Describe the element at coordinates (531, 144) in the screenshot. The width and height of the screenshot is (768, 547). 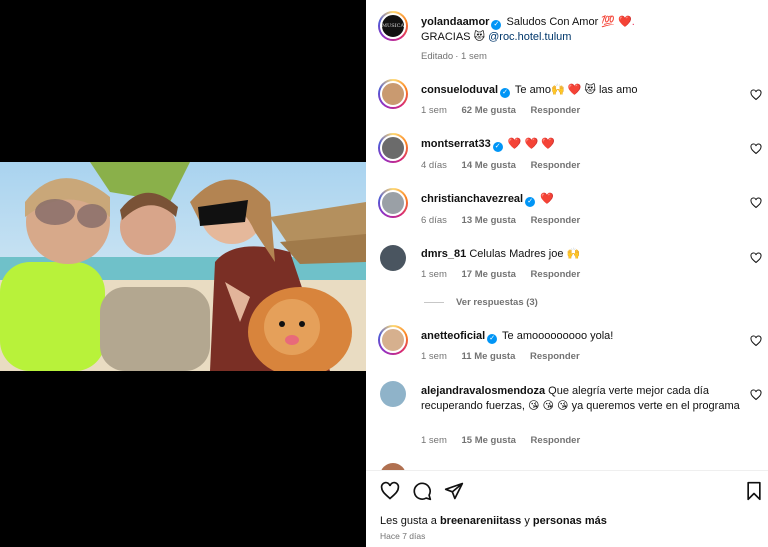
I see `comment-text: ❤️ ❤️ ❤️` at that location.